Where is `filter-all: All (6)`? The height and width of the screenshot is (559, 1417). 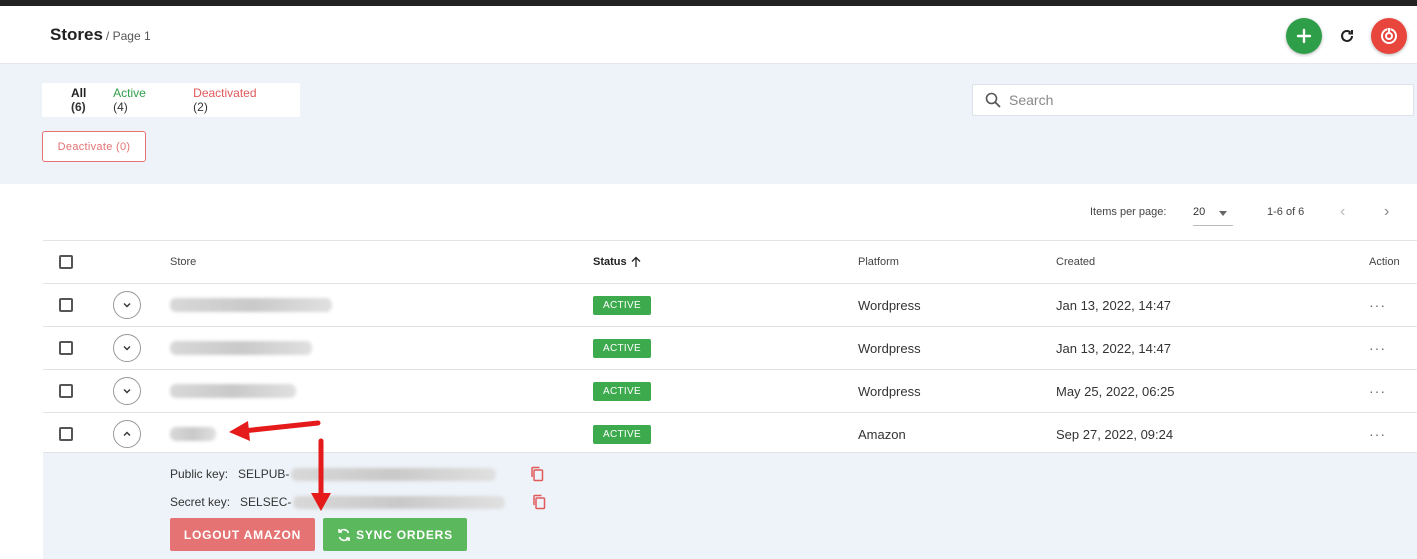 filter-all: All (6) is located at coordinates (85, 100).